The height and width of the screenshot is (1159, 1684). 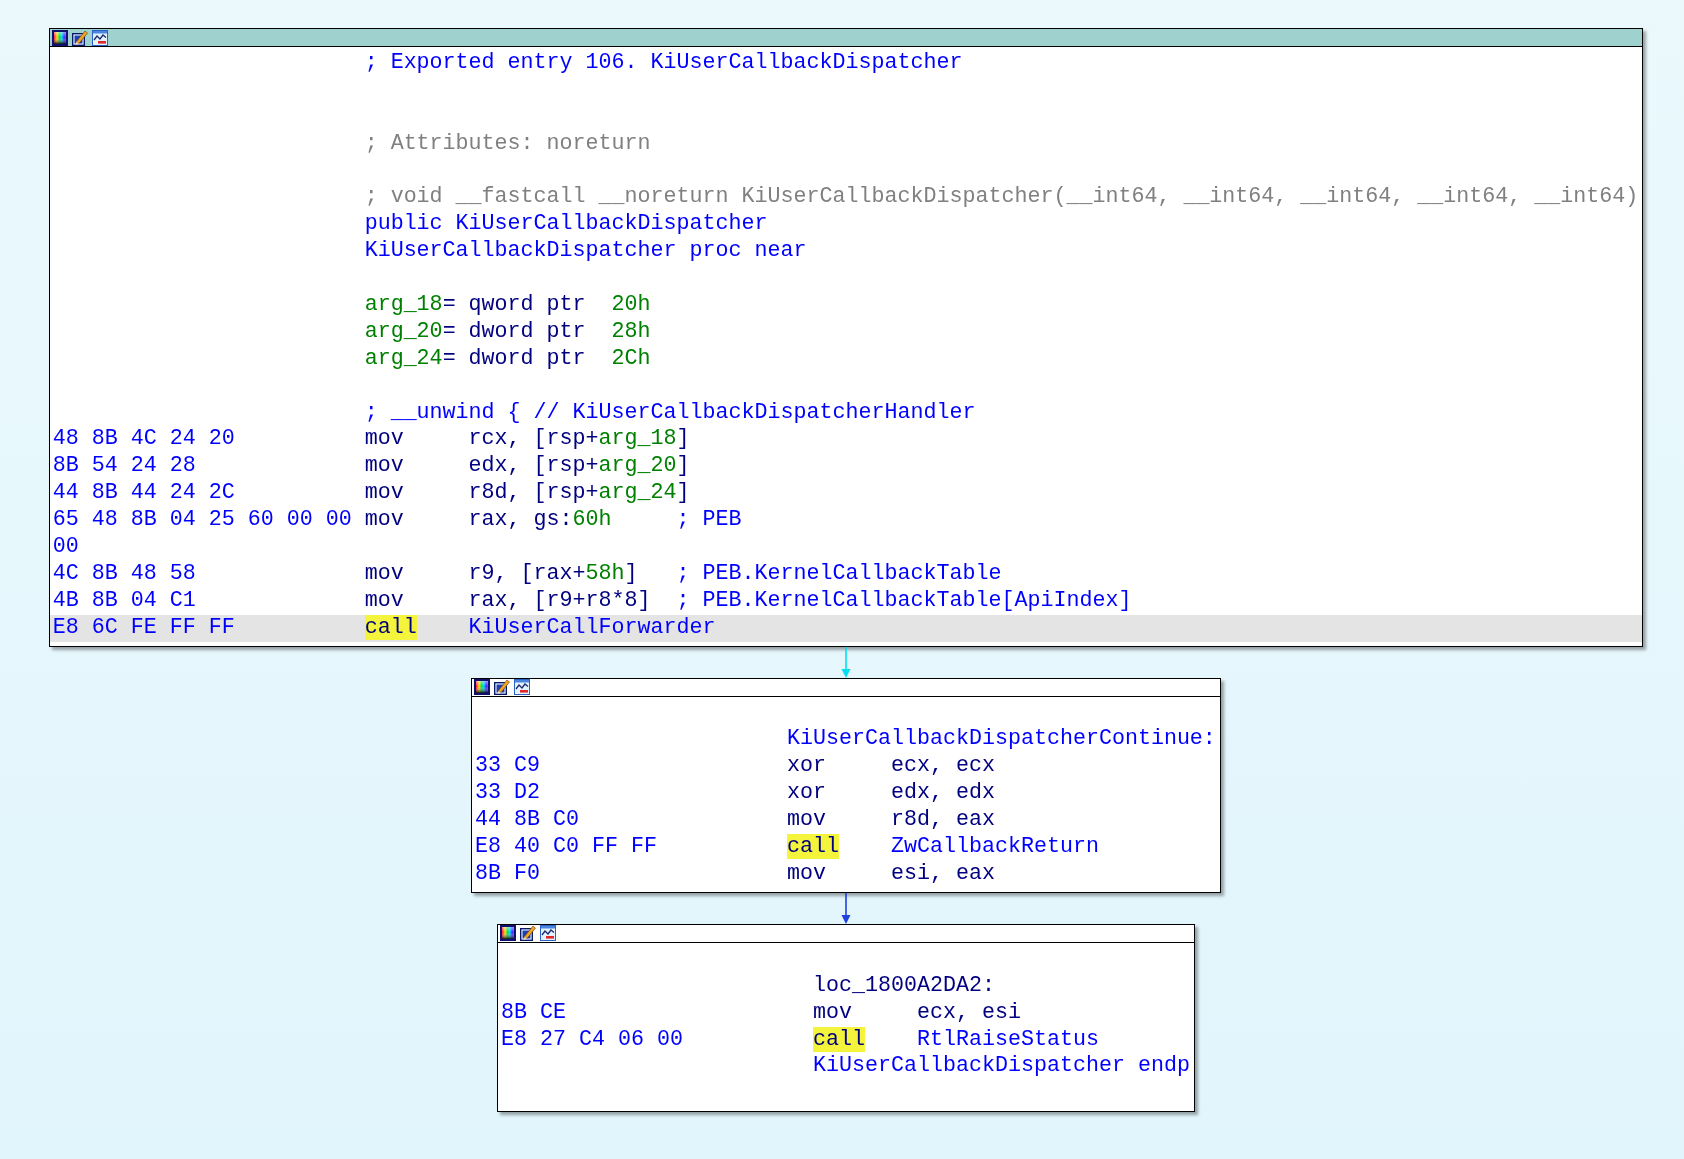 What do you see at coordinates (1001, 198) in the screenshot?
I see `code-comment: ; void __fastcall __noreturn KiUserCallbackDispatcher(__int64, __int64, __int64, __int64, __int64)` at bounding box center [1001, 198].